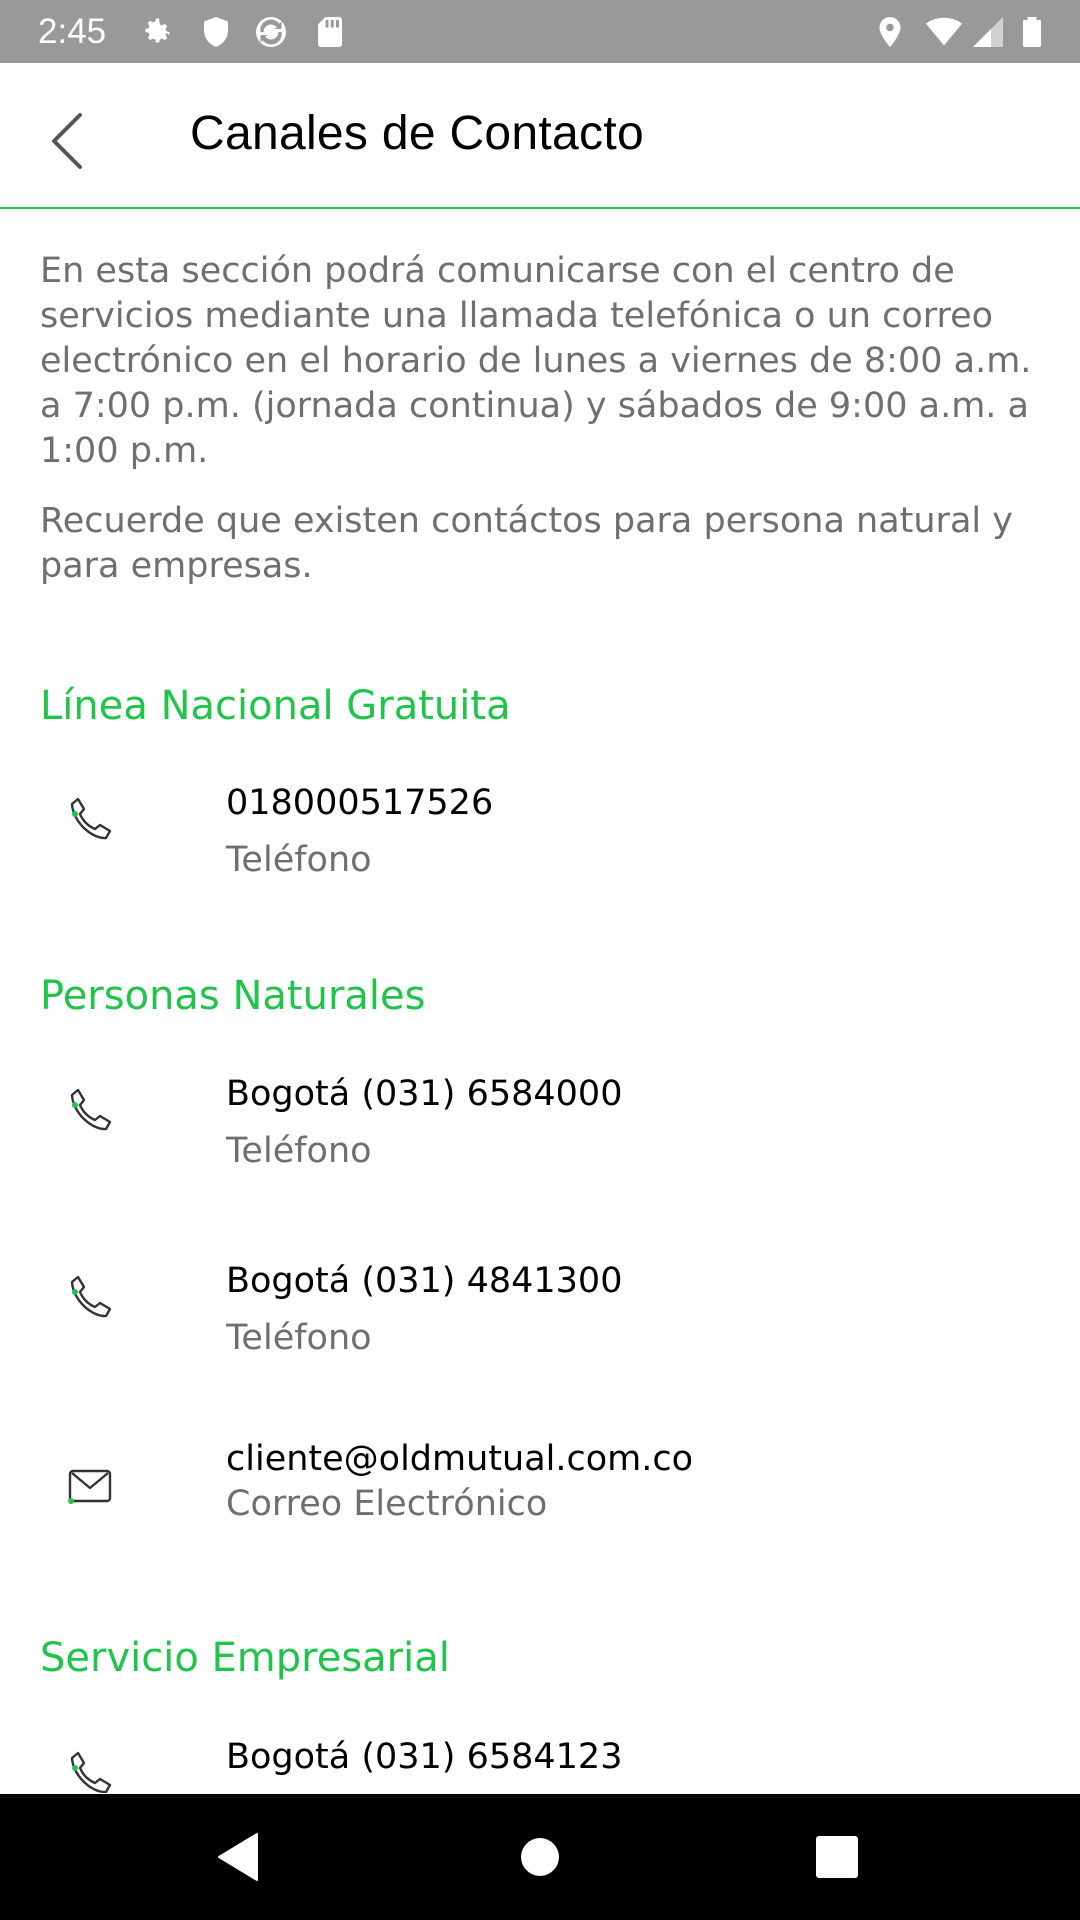  I want to click on contact-value: Bogotá (031) 6584123, so click(424, 1757).